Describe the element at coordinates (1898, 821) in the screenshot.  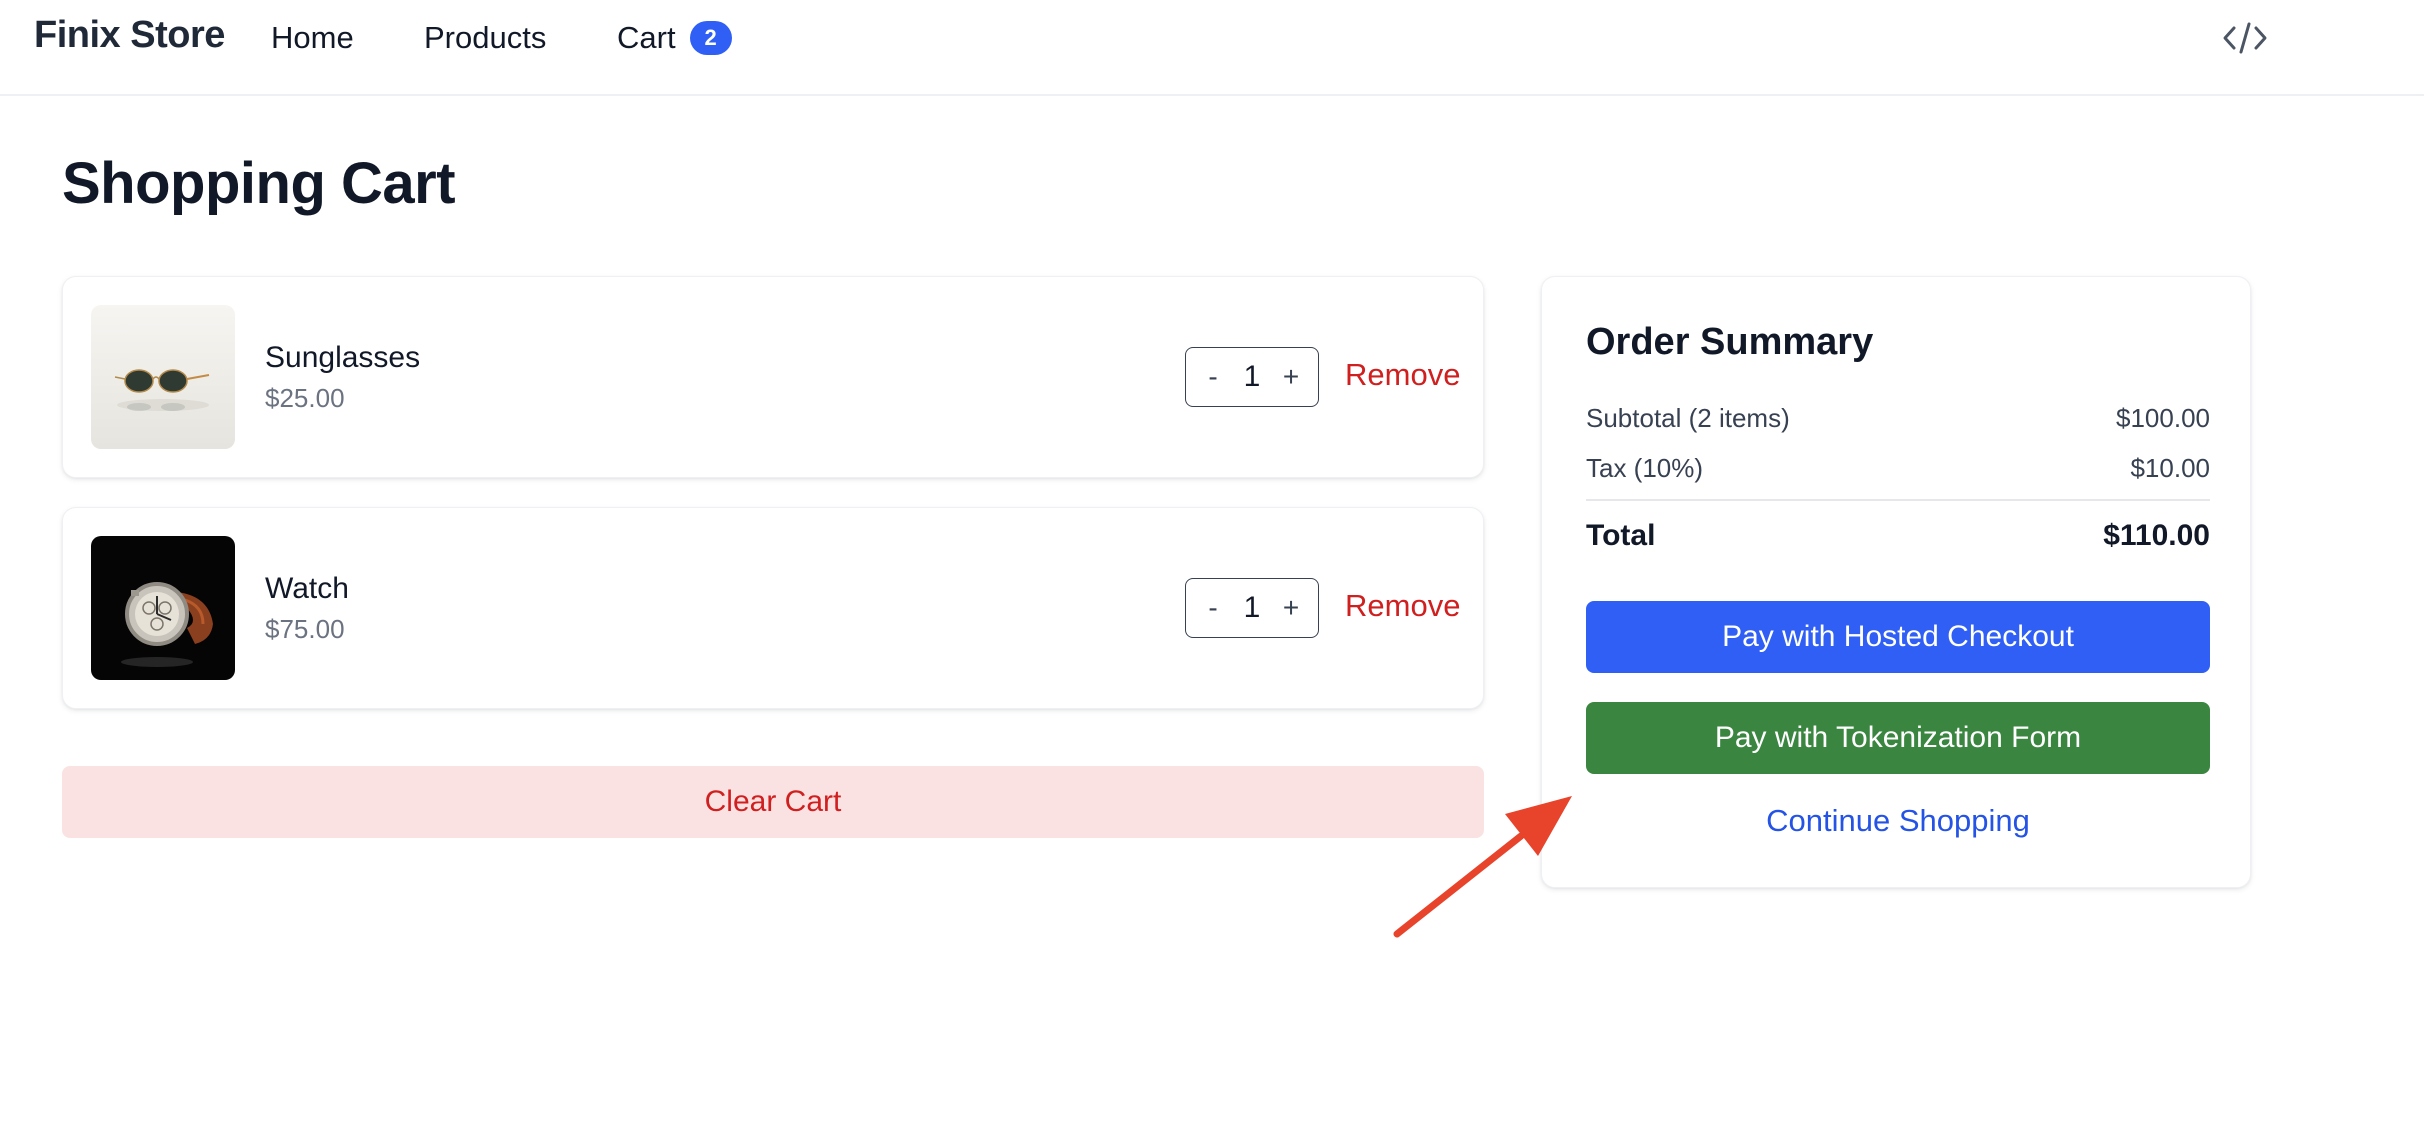
I see `continue-shopping-link: Continue Shopping` at that location.